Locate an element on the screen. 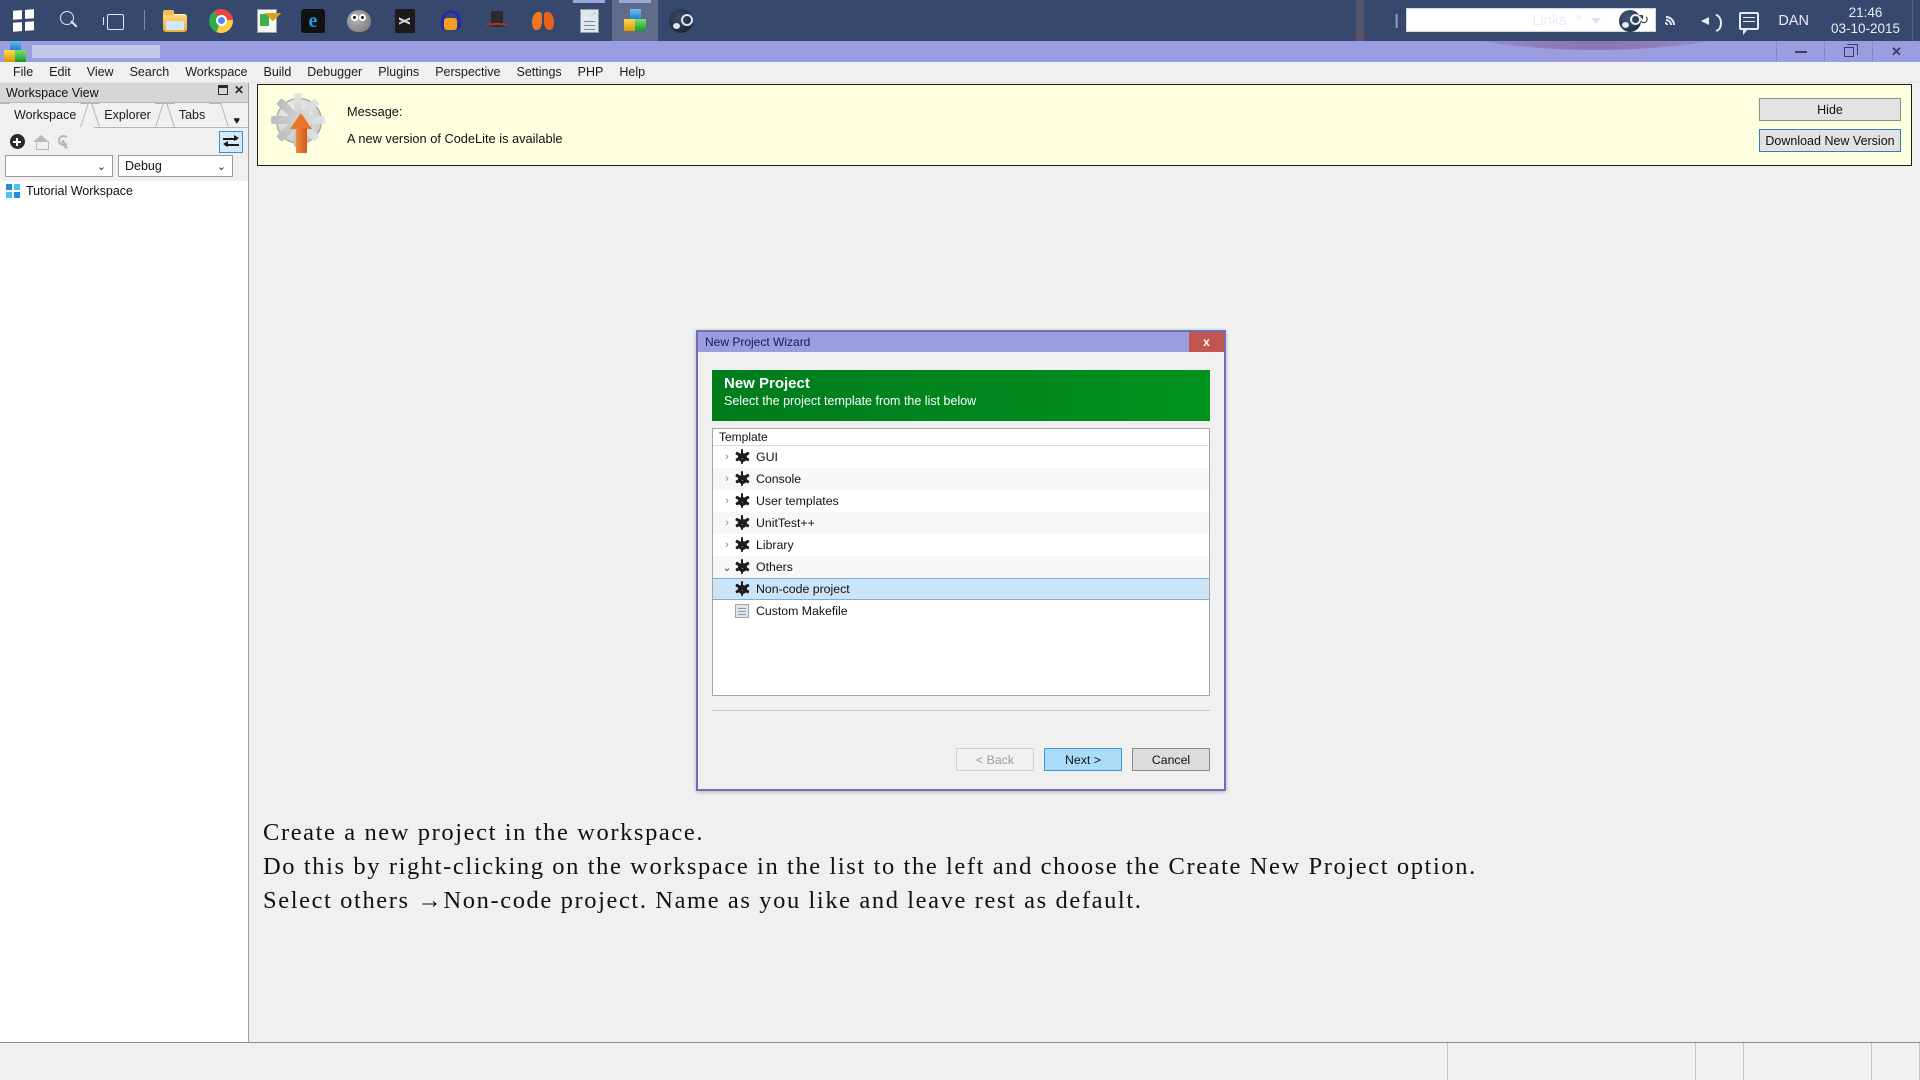 The height and width of the screenshot is (1080, 1920). close-icon: ✕ is located at coordinates (1896, 51).